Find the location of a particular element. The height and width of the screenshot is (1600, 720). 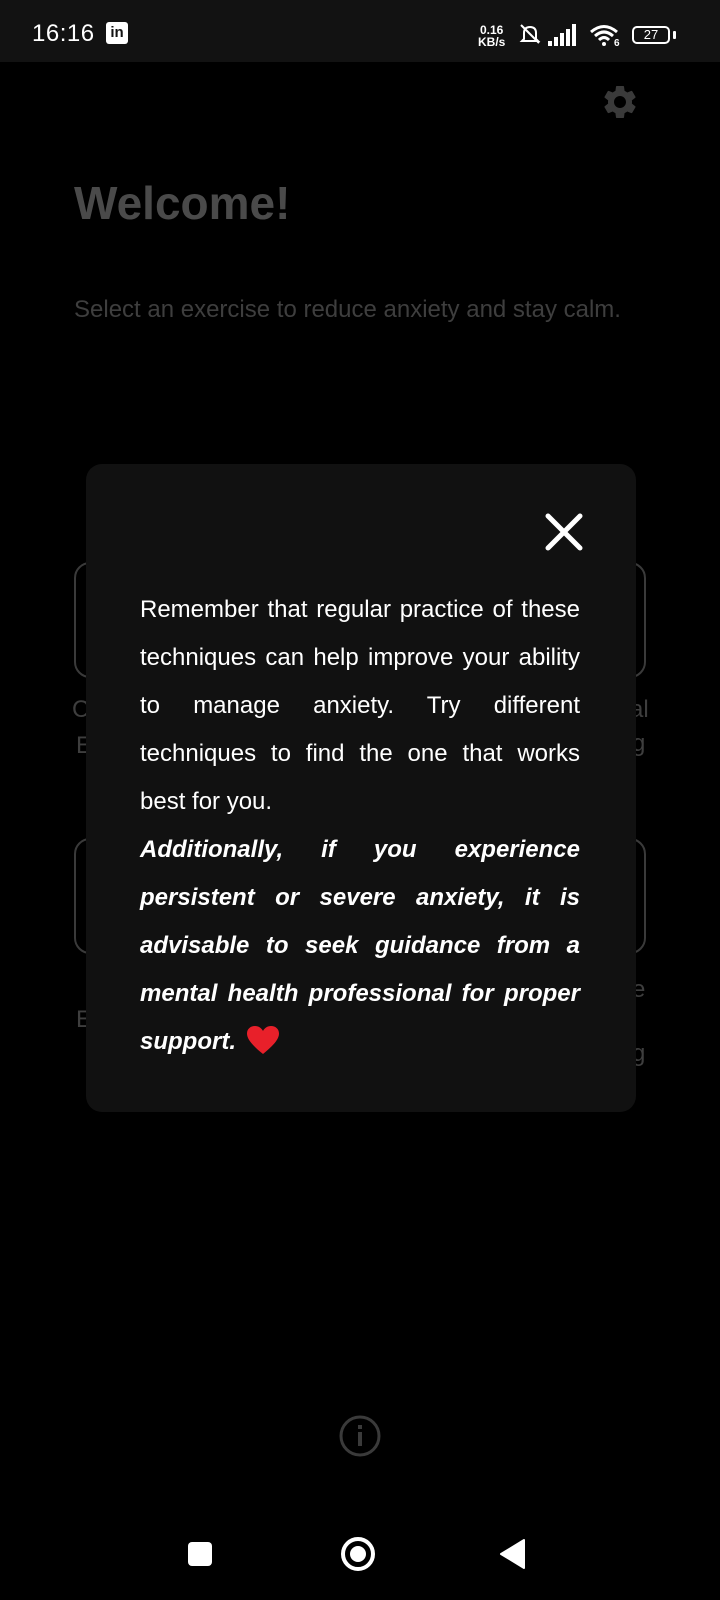

network-speed: 0.16 KB/s is located at coordinates (491, 36).